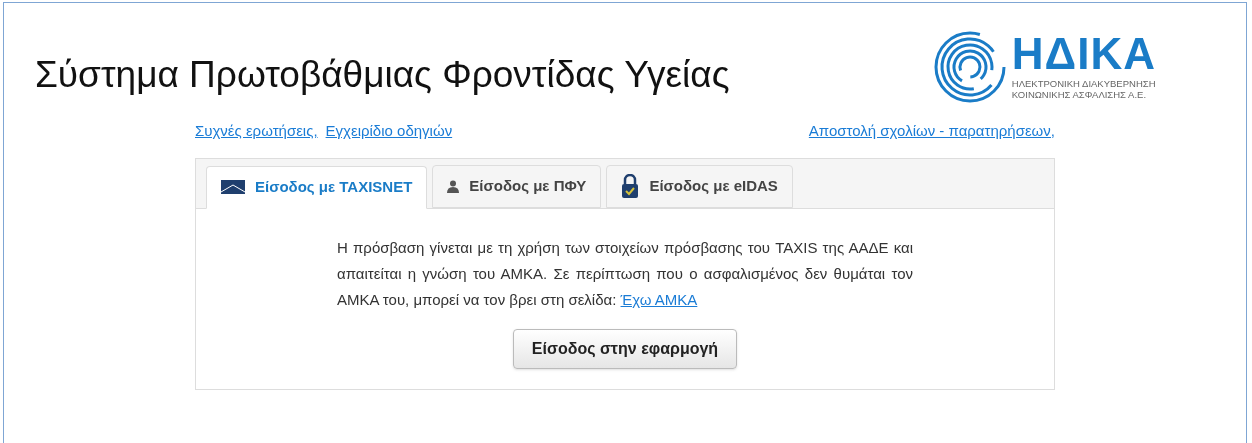  I want to click on page-title: Σύστημα Πρωτοβάθμιας Φροντίδας Υγείας, so click(382, 75).